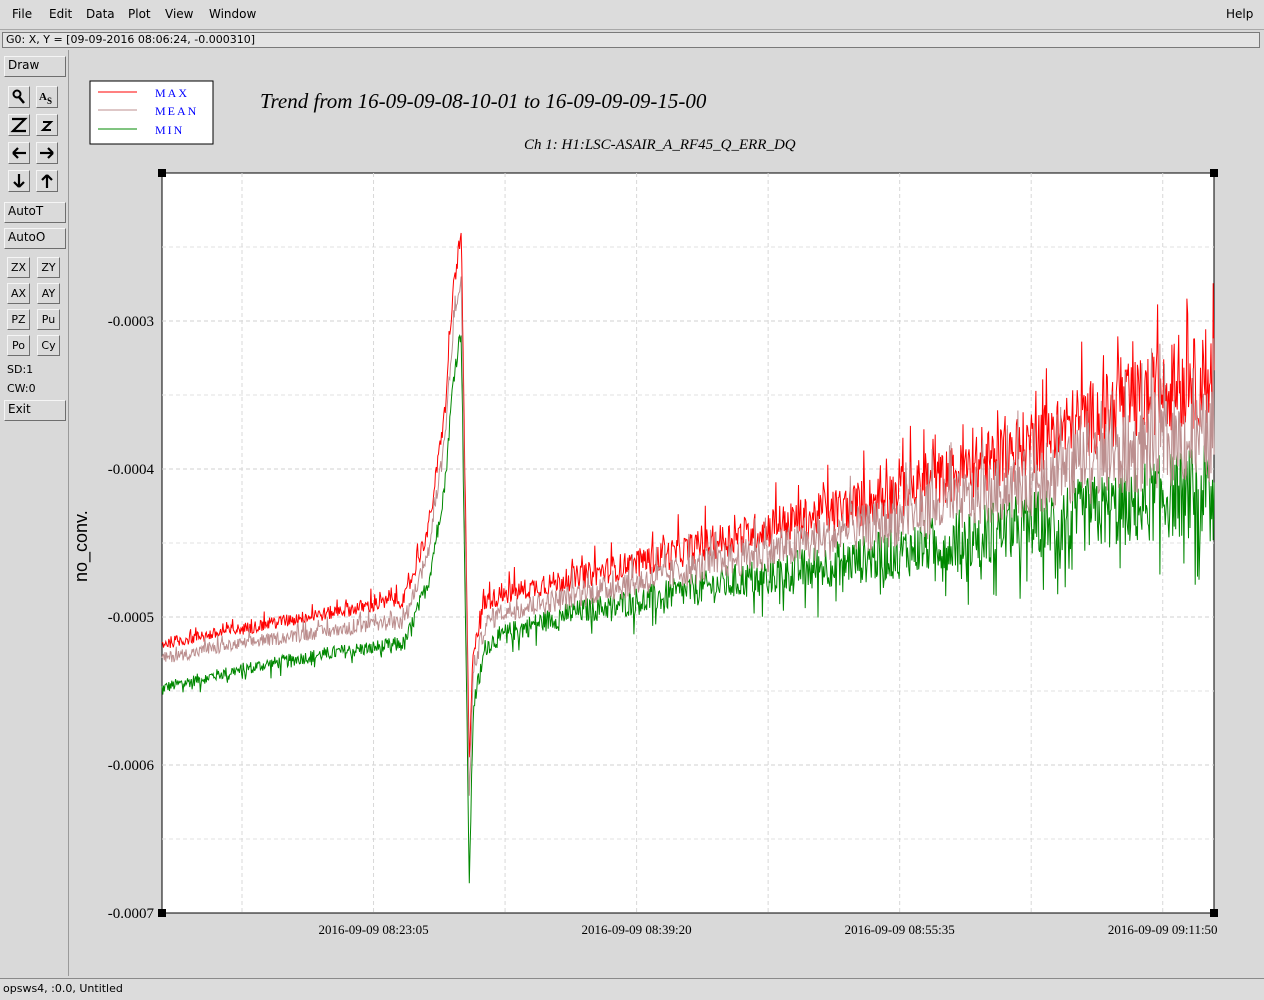 The width and height of the screenshot is (1264, 1000). I want to click on exit-button: Exit, so click(35, 410).